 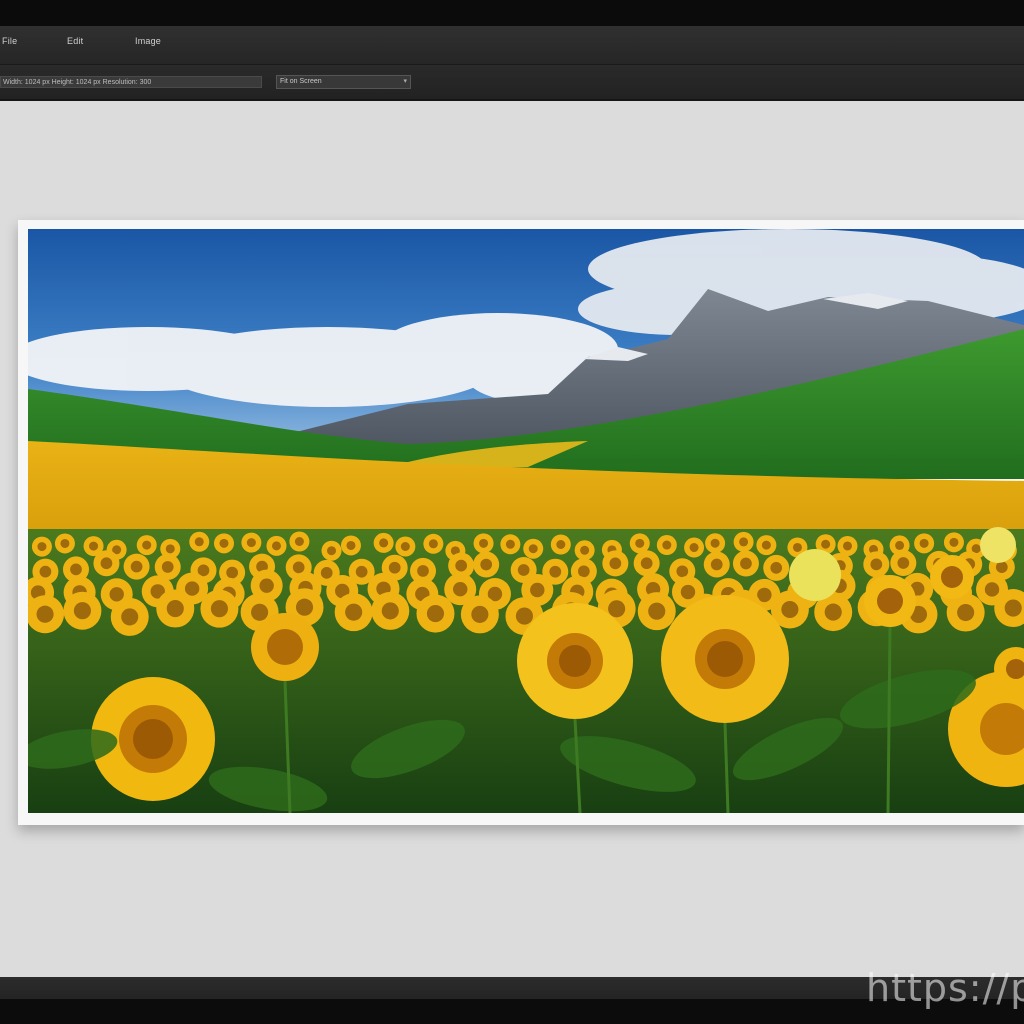 What do you see at coordinates (301, 81) in the screenshot?
I see `zoom-select-value: Fit on Screen` at bounding box center [301, 81].